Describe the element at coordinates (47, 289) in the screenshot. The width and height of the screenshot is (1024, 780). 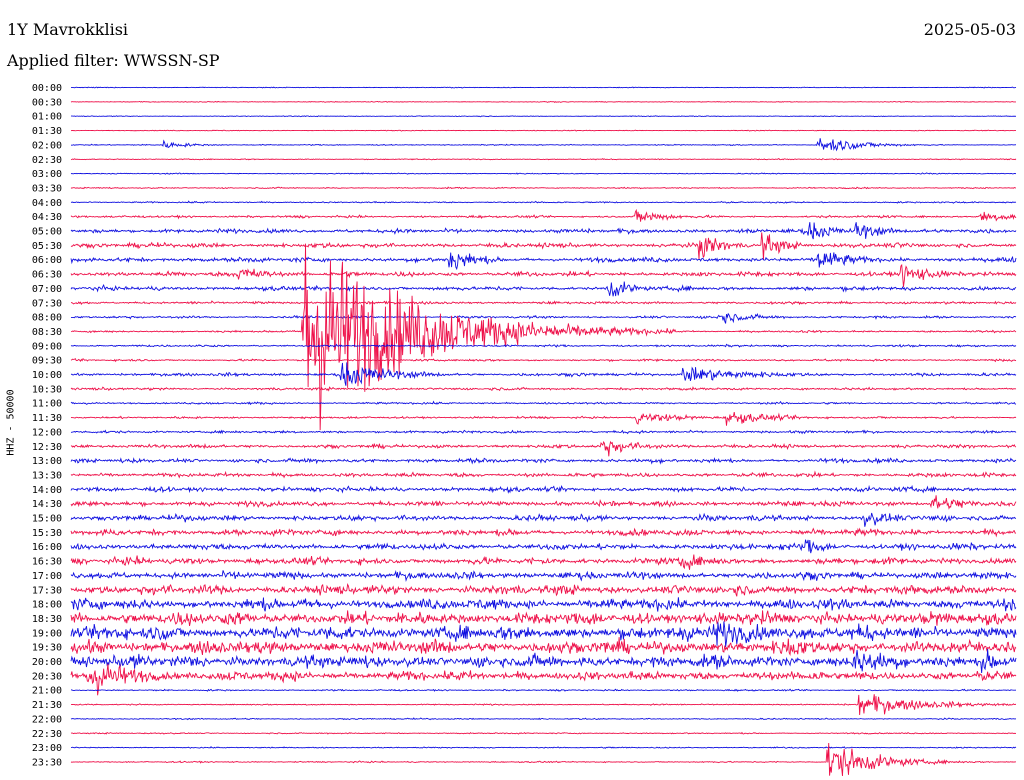
I see `time-tick-label: 07:00` at that location.